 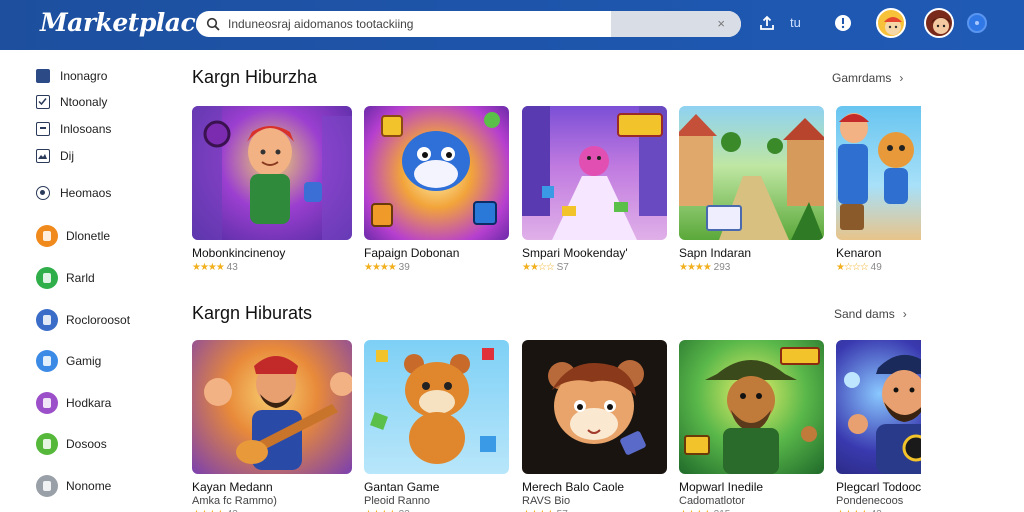 What do you see at coordinates (712, 501) in the screenshot?
I see `game-developer: Cadomatlotor` at bounding box center [712, 501].